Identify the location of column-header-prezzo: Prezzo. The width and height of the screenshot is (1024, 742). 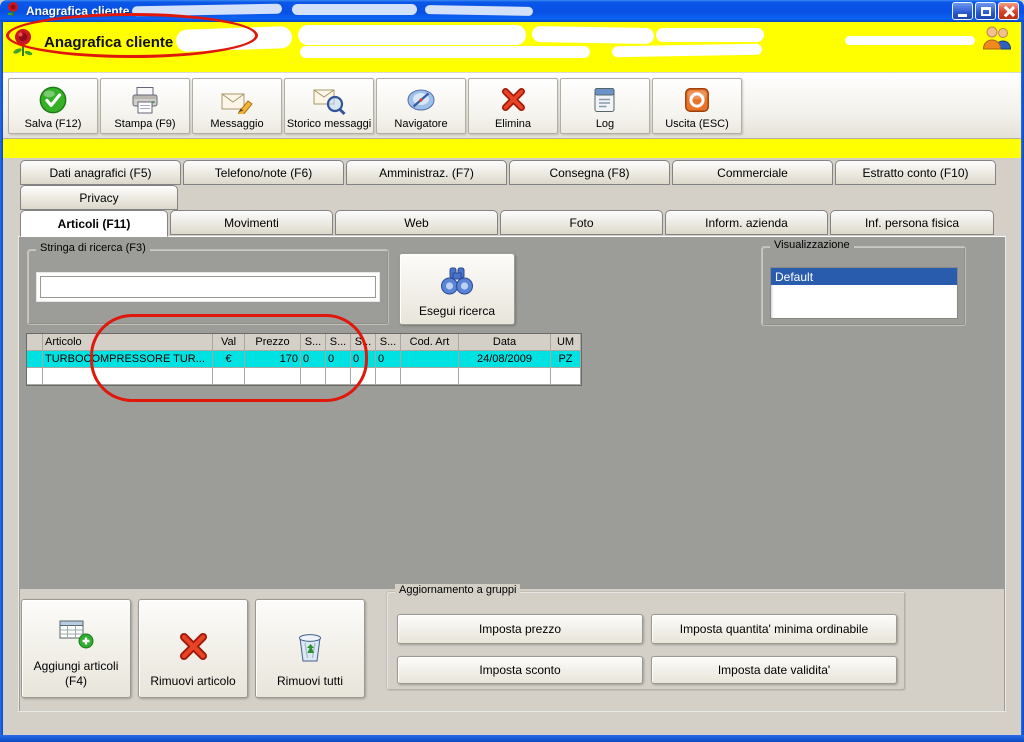
(273, 342).